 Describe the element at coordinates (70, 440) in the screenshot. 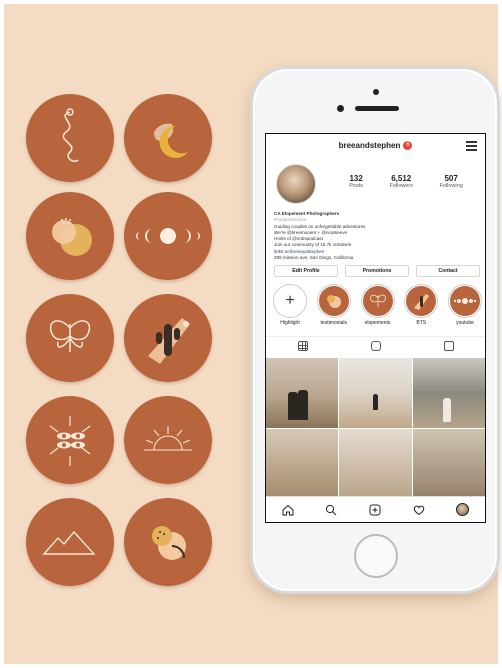

I see `eyes-cover` at that location.